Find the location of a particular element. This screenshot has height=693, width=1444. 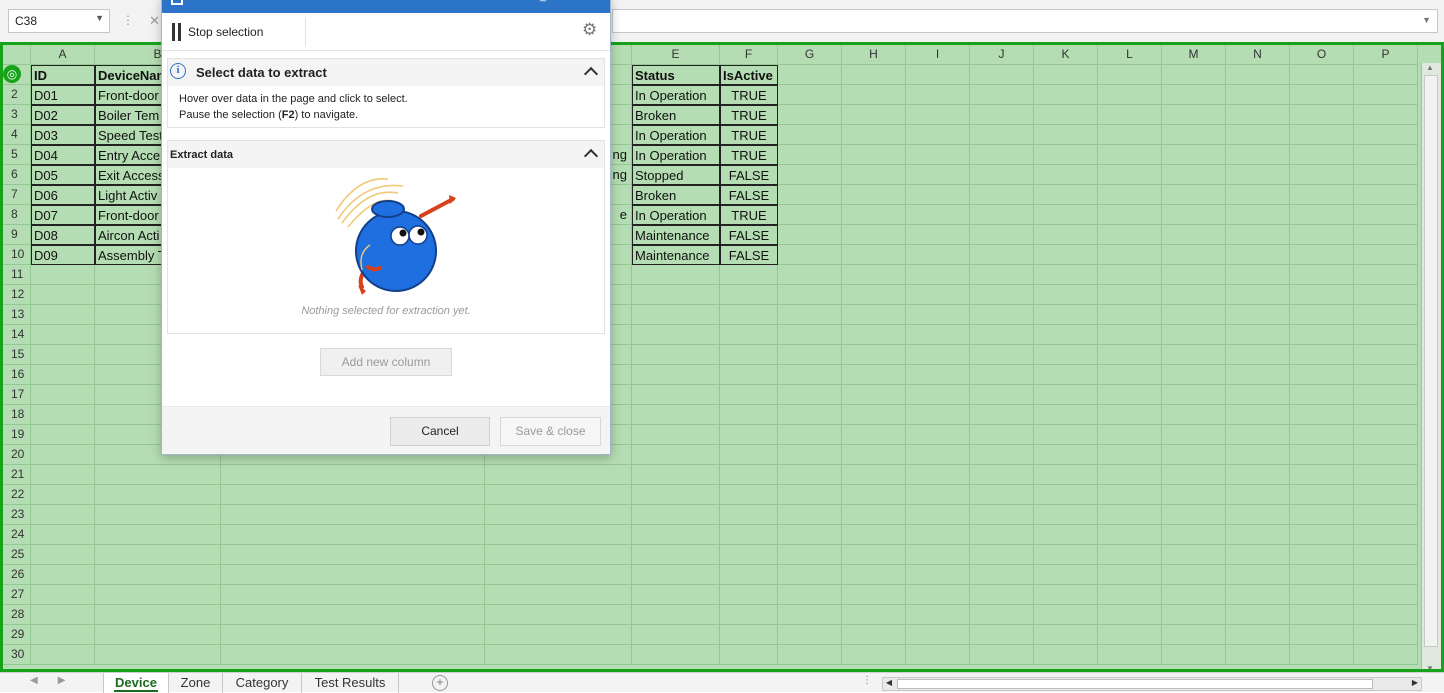

cell-g6 is located at coordinates (810, 175).